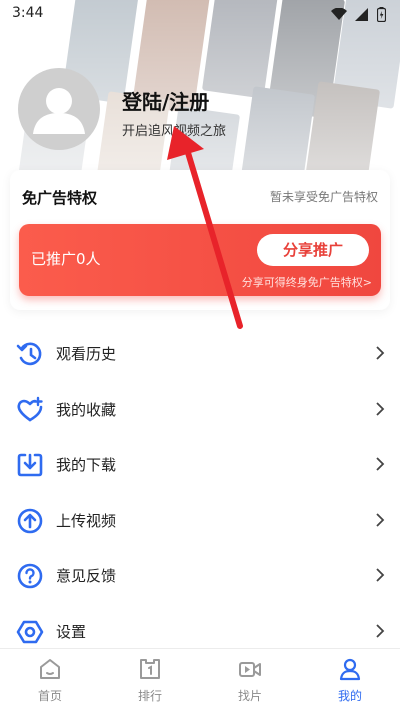 The width and height of the screenshot is (400, 711). I want to click on share-promote-button: 分享推广, so click(313, 250).